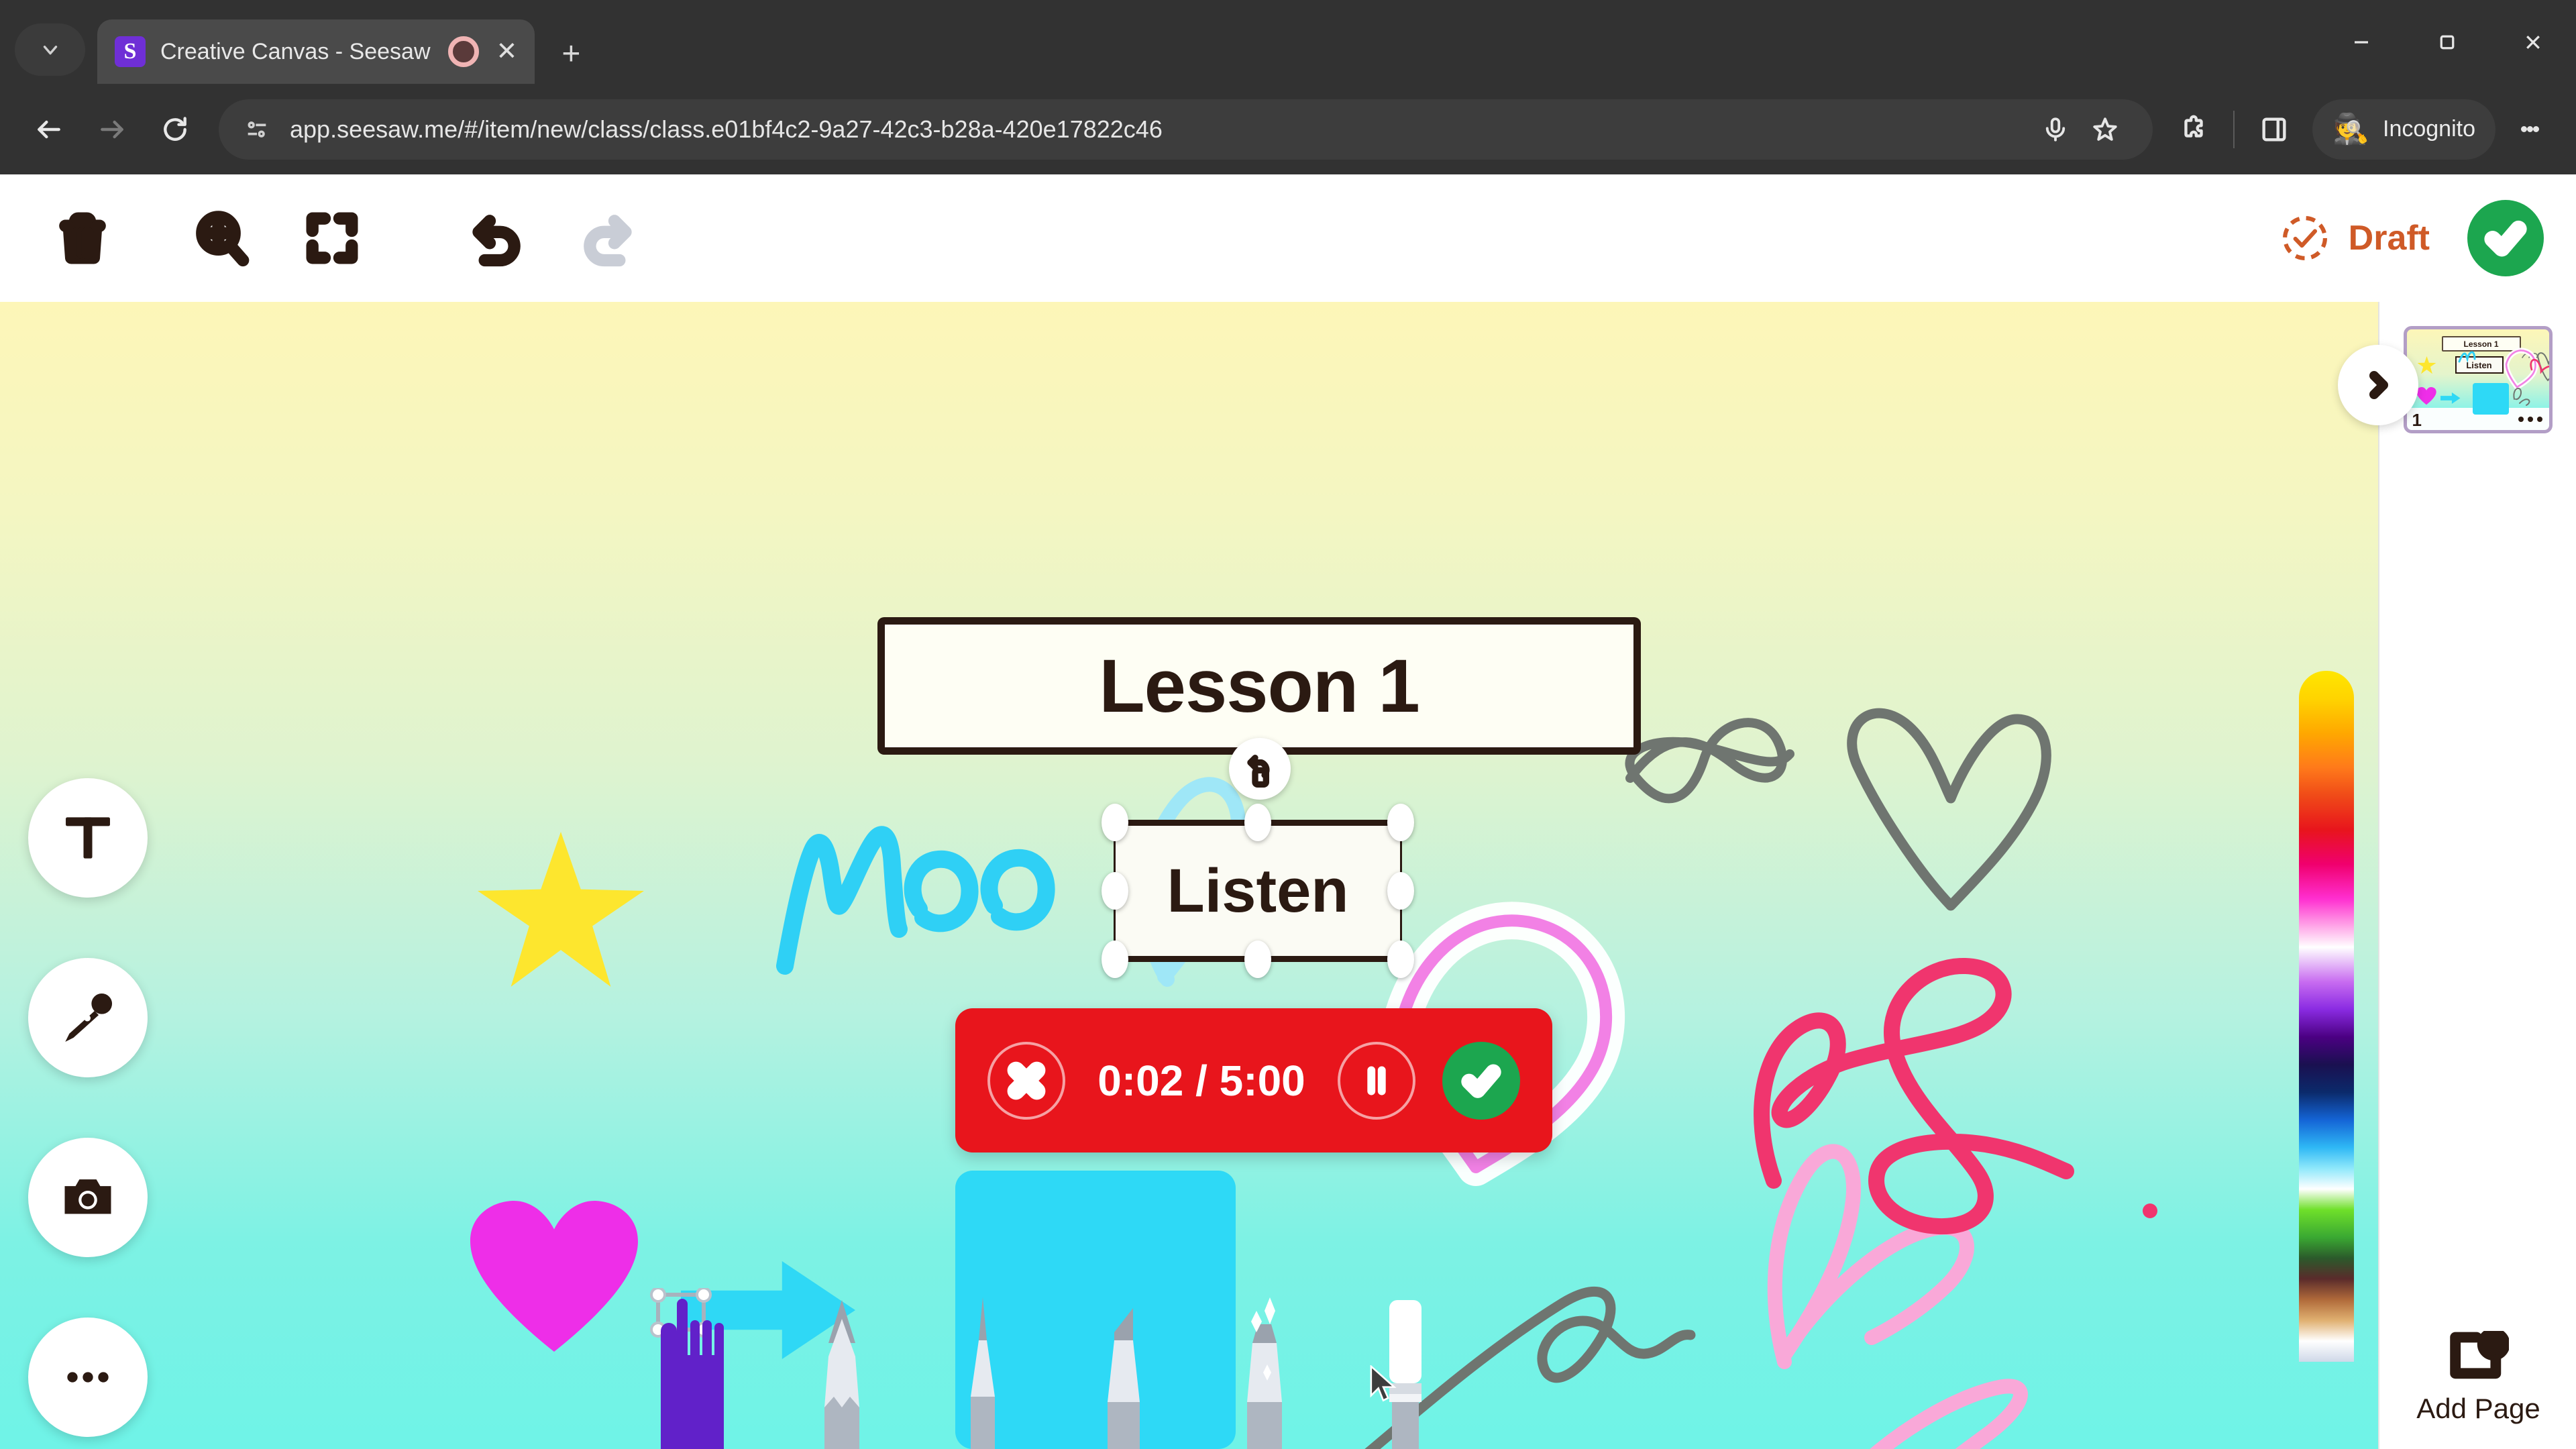 The image size is (2576, 1449). Describe the element at coordinates (507, 51) in the screenshot. I see `tab-close-icon: ✕` at that location.